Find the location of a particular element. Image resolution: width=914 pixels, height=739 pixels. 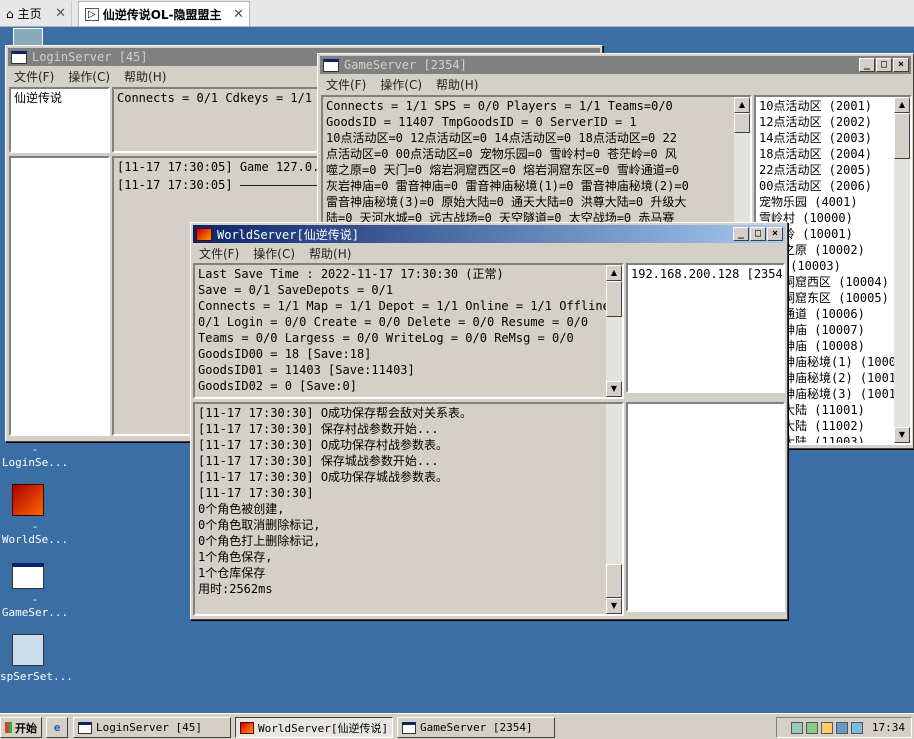

ip-list: 192.168.200.128 [2354] is located at coordinates (705, 328).